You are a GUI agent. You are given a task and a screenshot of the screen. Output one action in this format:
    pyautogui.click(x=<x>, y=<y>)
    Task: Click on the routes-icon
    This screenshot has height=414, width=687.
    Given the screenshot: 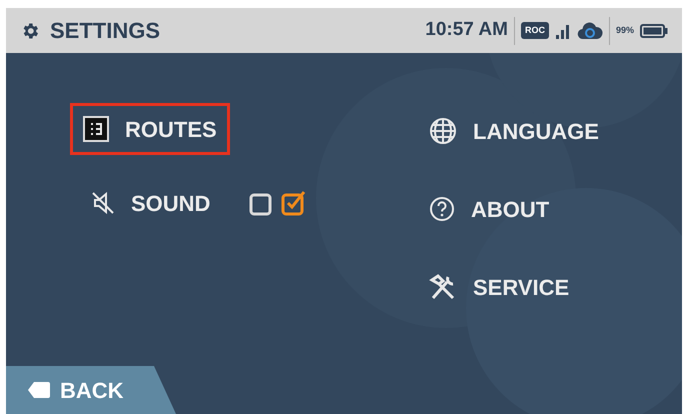 What is the action you would take?
    pyautogui.click(x=96, y=129)
    